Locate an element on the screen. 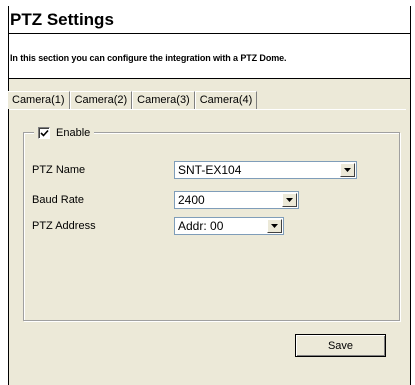 This screenshot has width=415, height=385. ptz-address-label: PTZ Address is located at coordinates (64, 226).